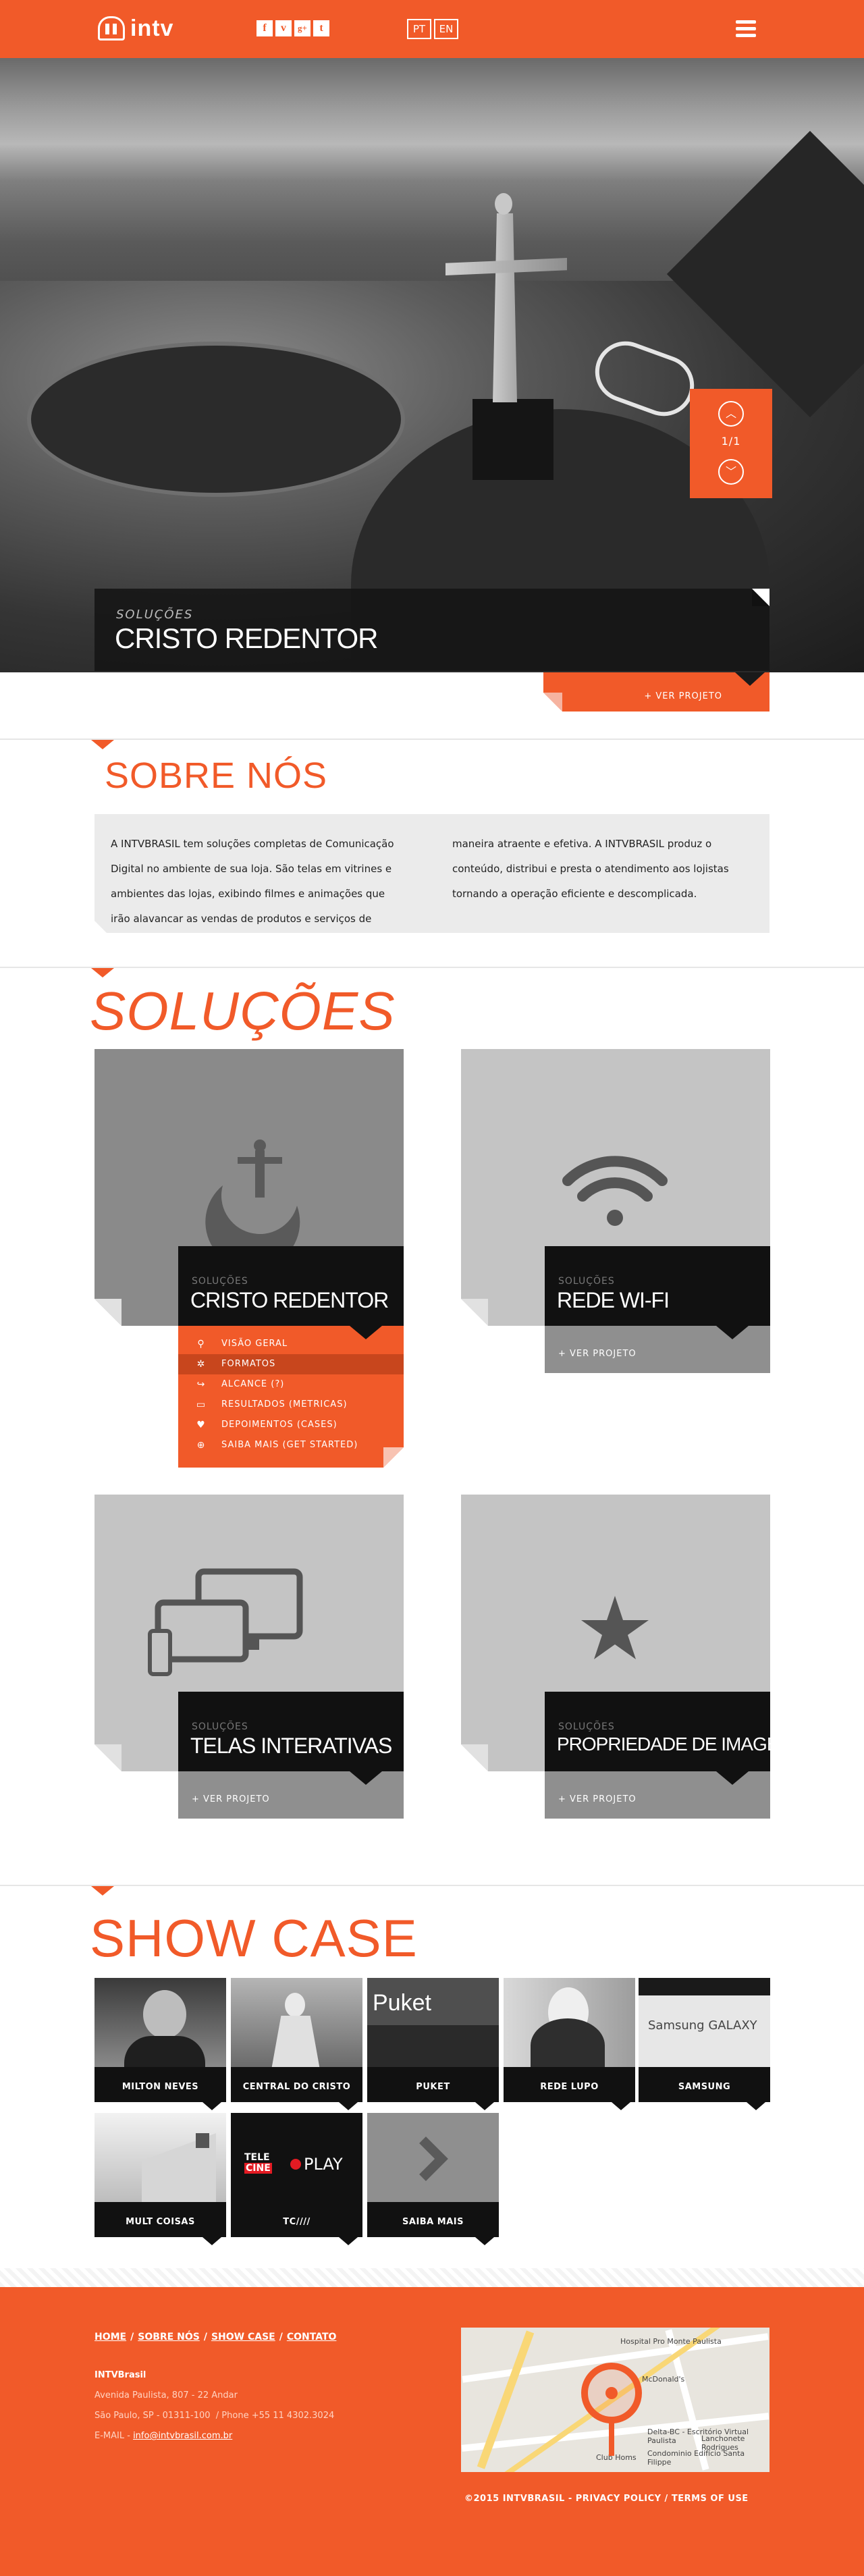 Image resolution: width=864 pixels, height=2576 pixels. I want to click on showcase-tile-puket: Puket PUKET, so click(433, 2044).